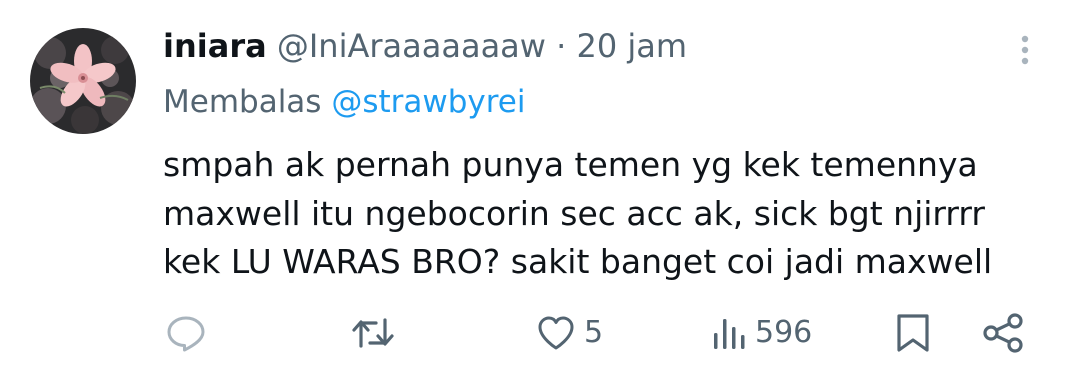 The width and height of the screenshot is (1080, 381). Describe the element at coordinates (411, 46) in the screenshot. I see `user-handle: @IniAraaaaaaaw` at that location.